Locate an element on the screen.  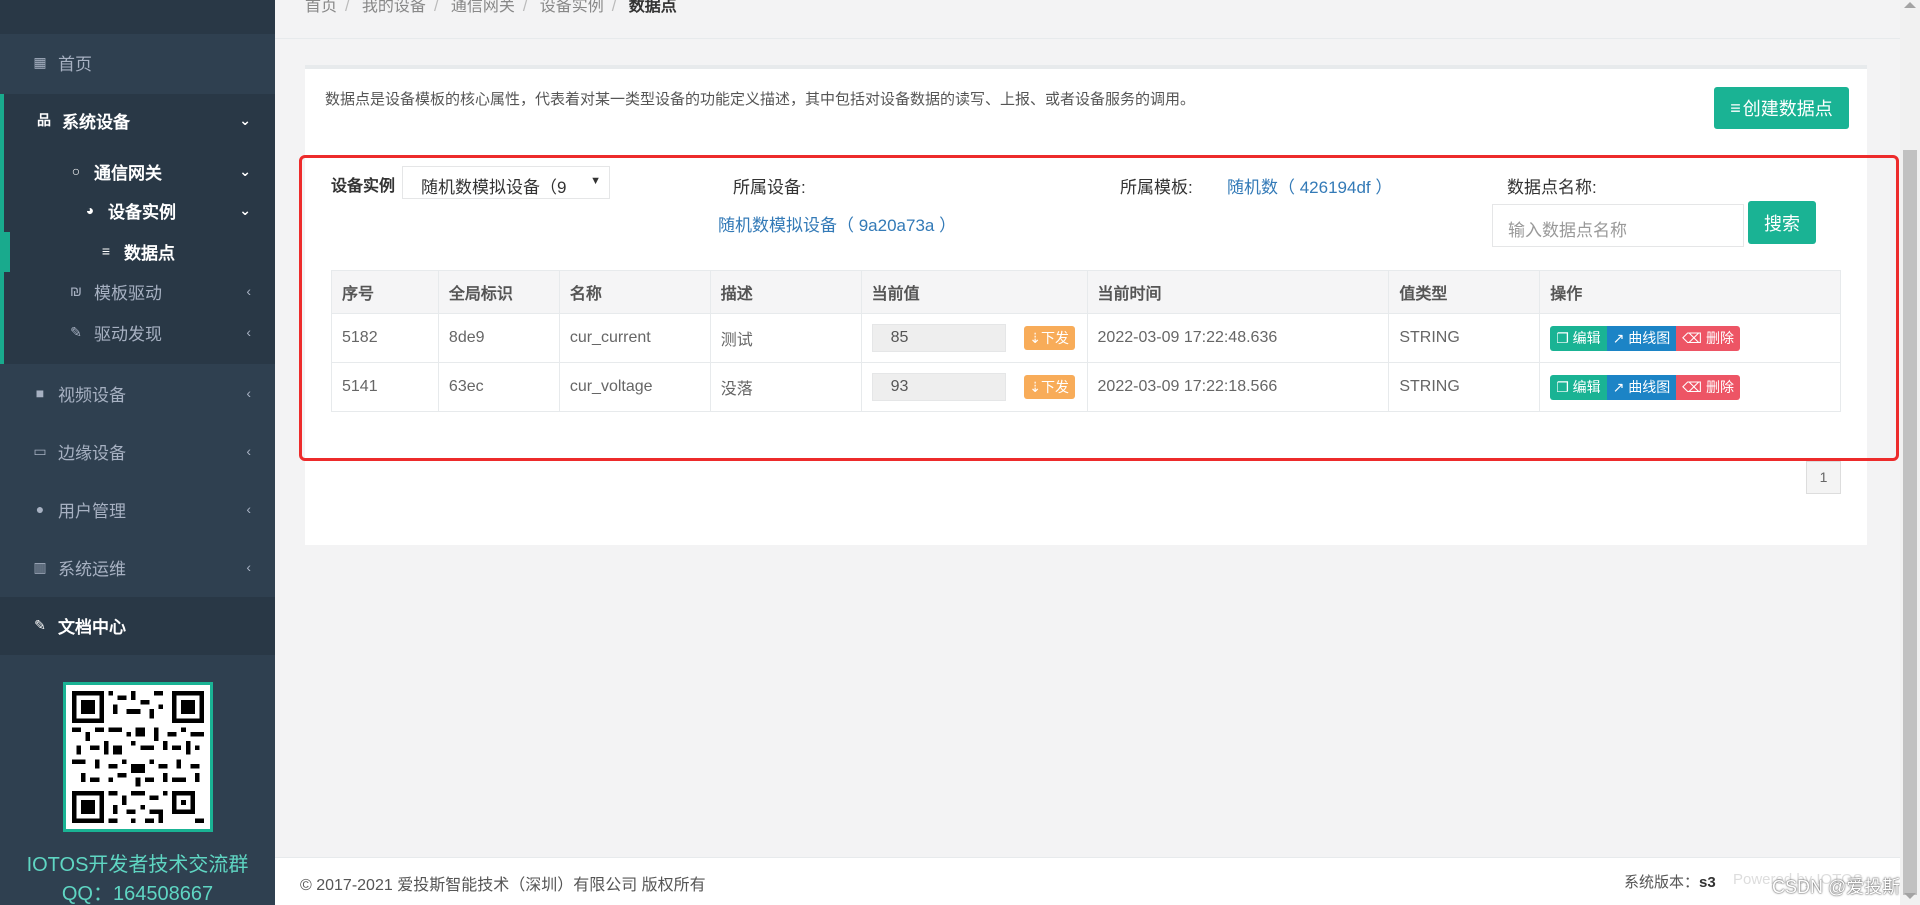
dashboard-icon: ◕ is located at coordinates (90, 210).